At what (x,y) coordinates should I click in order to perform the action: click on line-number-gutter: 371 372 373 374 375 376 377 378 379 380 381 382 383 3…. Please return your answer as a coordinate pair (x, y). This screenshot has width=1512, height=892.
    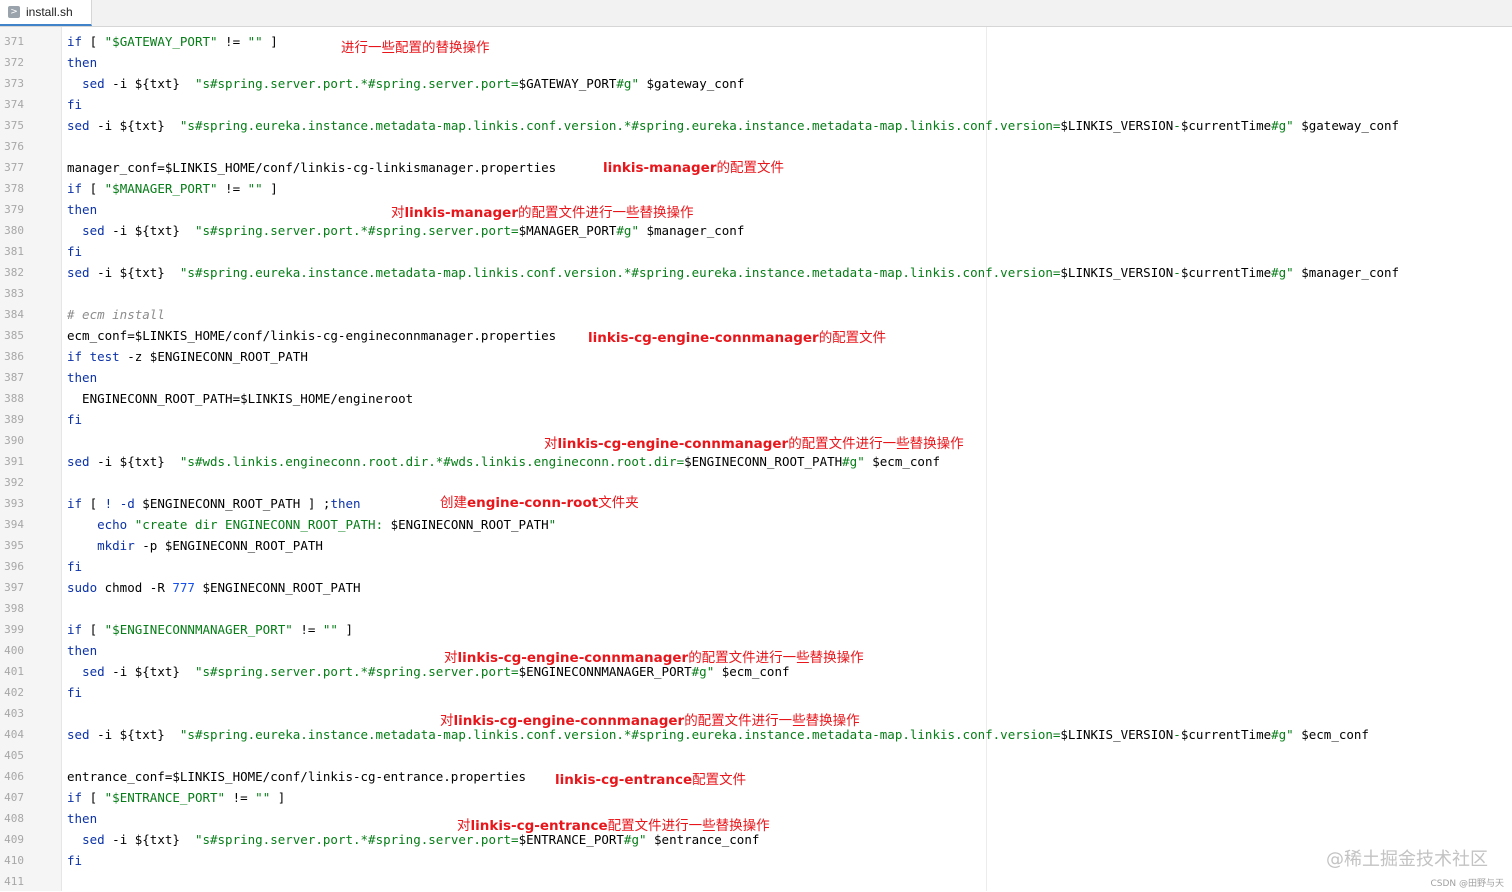
    Looking at the image, I should click on (31, 459).